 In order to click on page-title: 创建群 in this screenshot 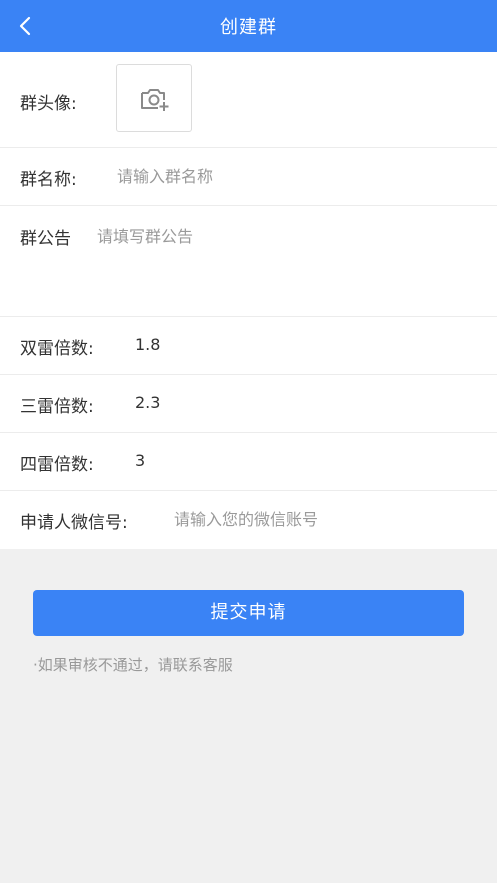, I will do `click(248, 27)`.